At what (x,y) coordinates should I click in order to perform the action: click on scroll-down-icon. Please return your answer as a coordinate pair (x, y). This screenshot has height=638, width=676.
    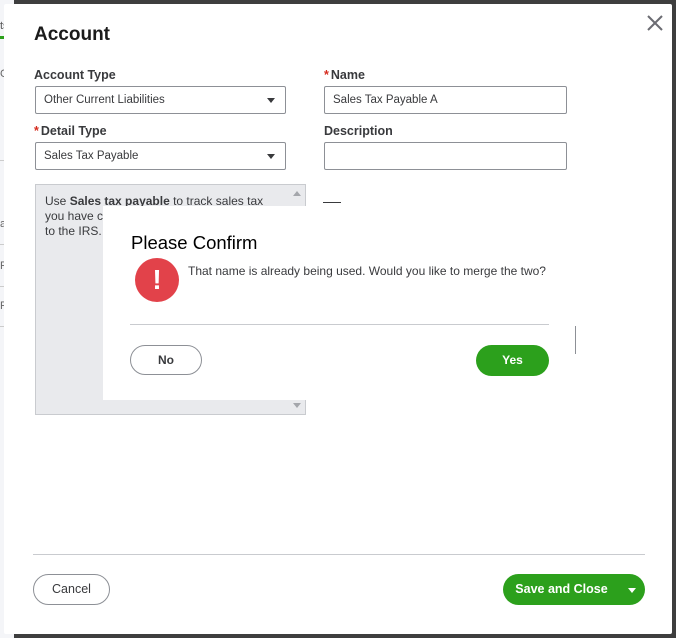
    Looking at the image, I should click on (297, 405).